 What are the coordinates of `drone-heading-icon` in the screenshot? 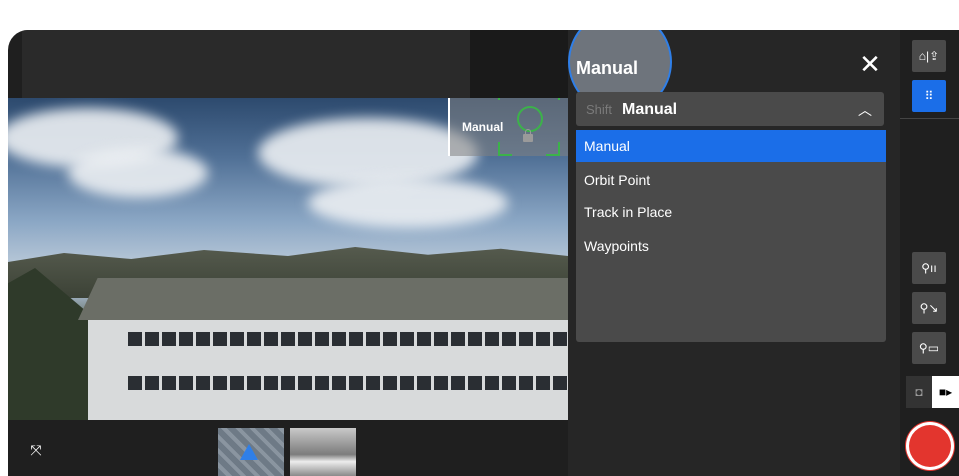 It's located at (249, 452).